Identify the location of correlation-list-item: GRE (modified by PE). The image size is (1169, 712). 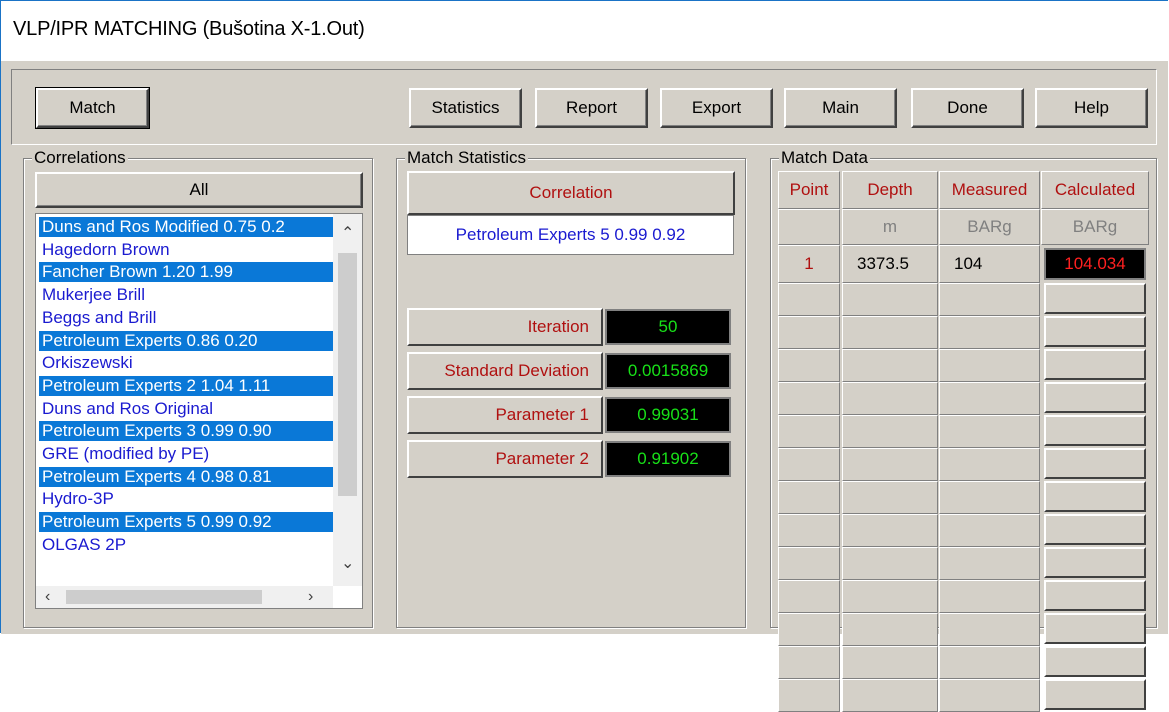
(186, 454).